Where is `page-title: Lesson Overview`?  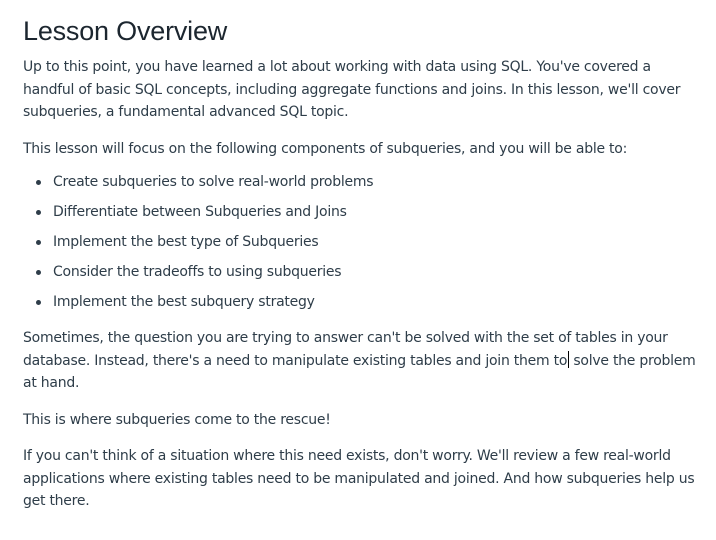
page-title: Lesson Overview is located at coordinates (125, 31).